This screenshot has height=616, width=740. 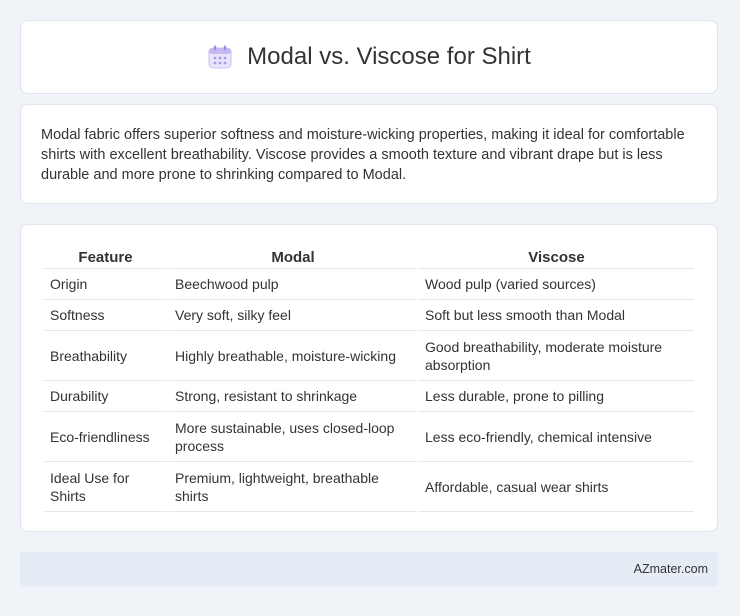 What do you see at coordinates (556, 396) in the screenshot?
I see `table-cell: Less durable, prone to pilling` at bounding box center [556, 396].